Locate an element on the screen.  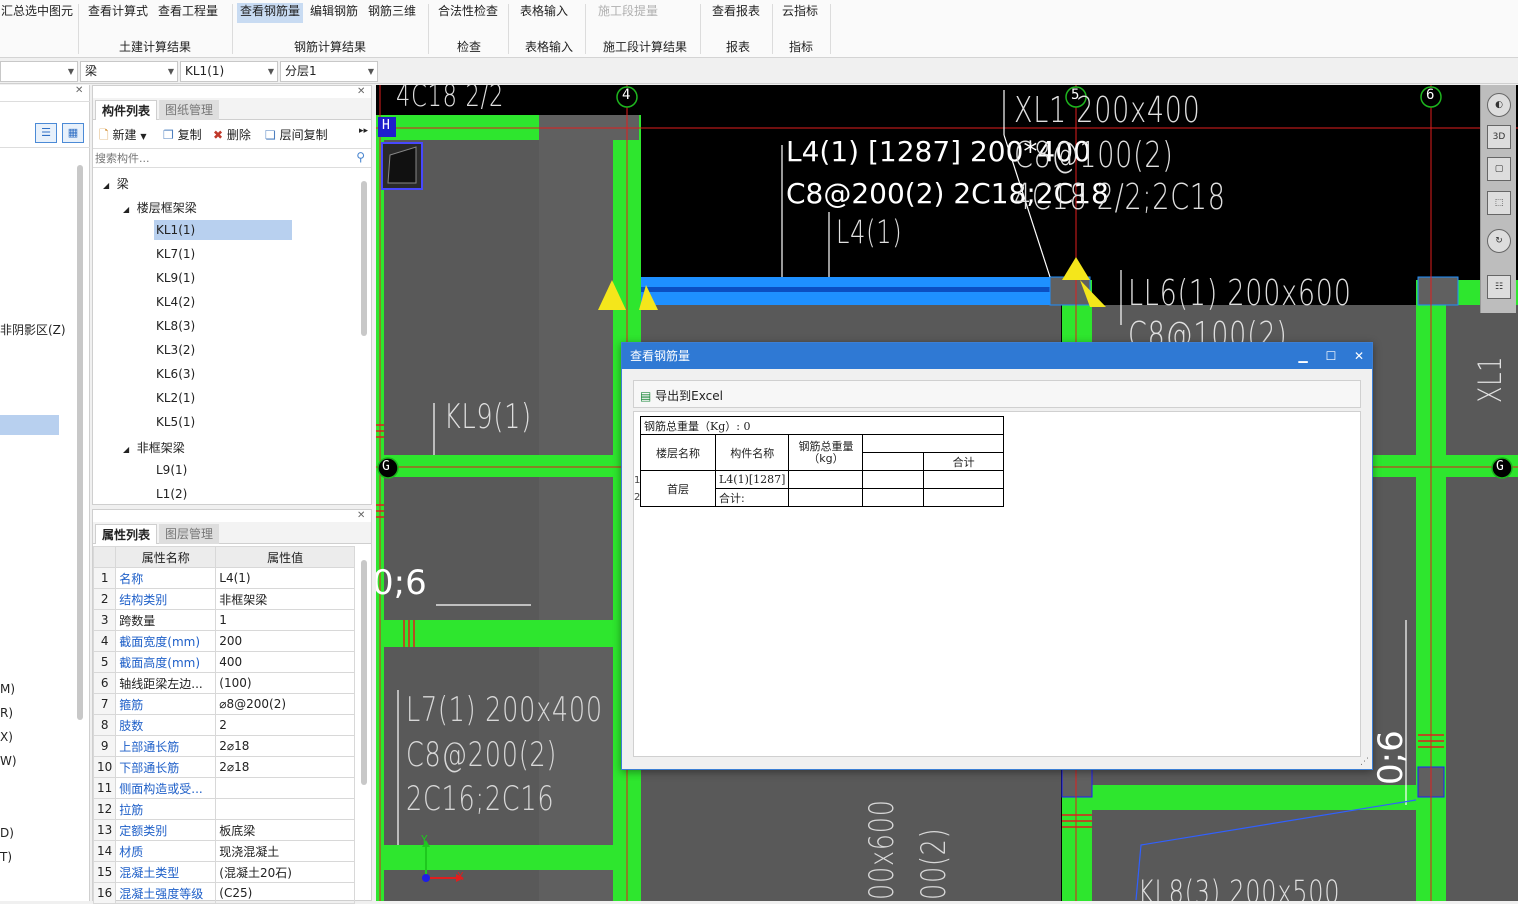
property-value: 400 is located at coordinates (285, 662).